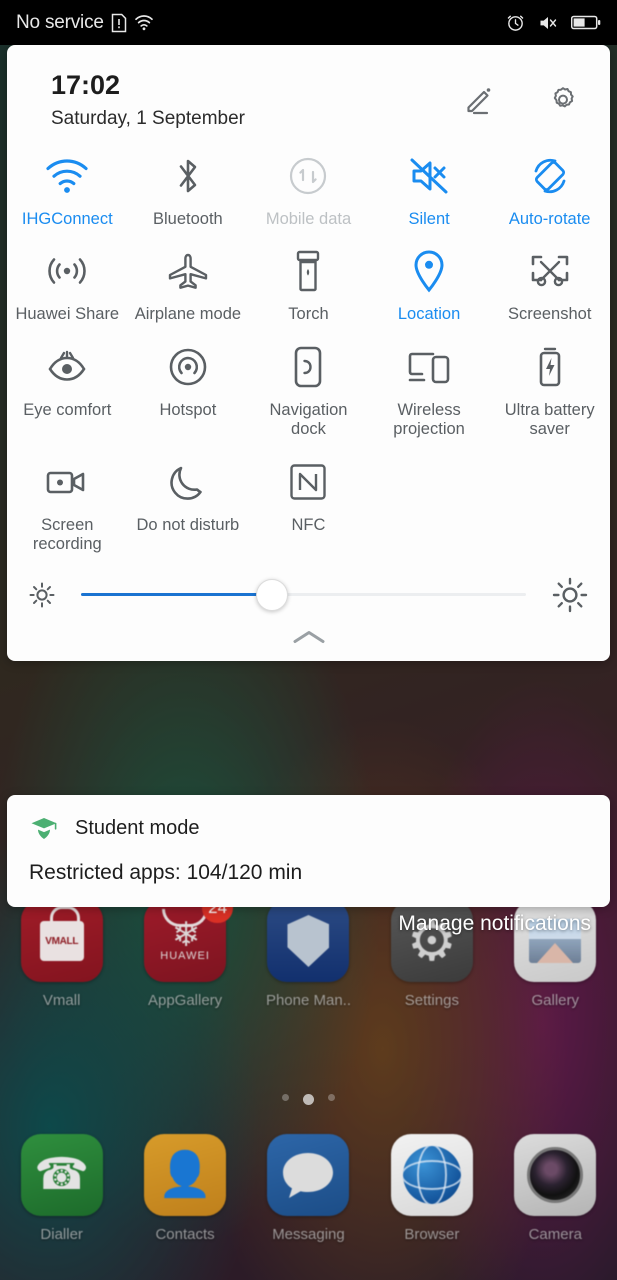 The width and height of the screenshot is (617, 1280). What do you see at coordinates (308, 271) in the screenshot?
I see `torch-icon` at bounding box center [308, 271].